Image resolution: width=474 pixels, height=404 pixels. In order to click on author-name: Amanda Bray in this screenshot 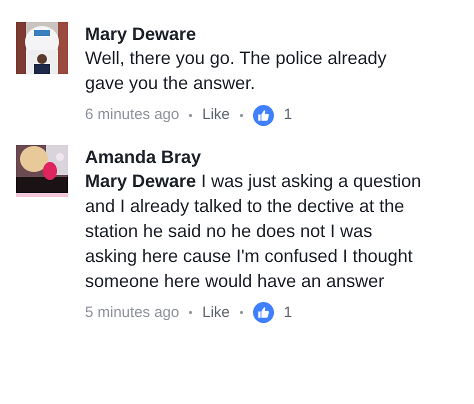, I will do `click(255, 156)`.